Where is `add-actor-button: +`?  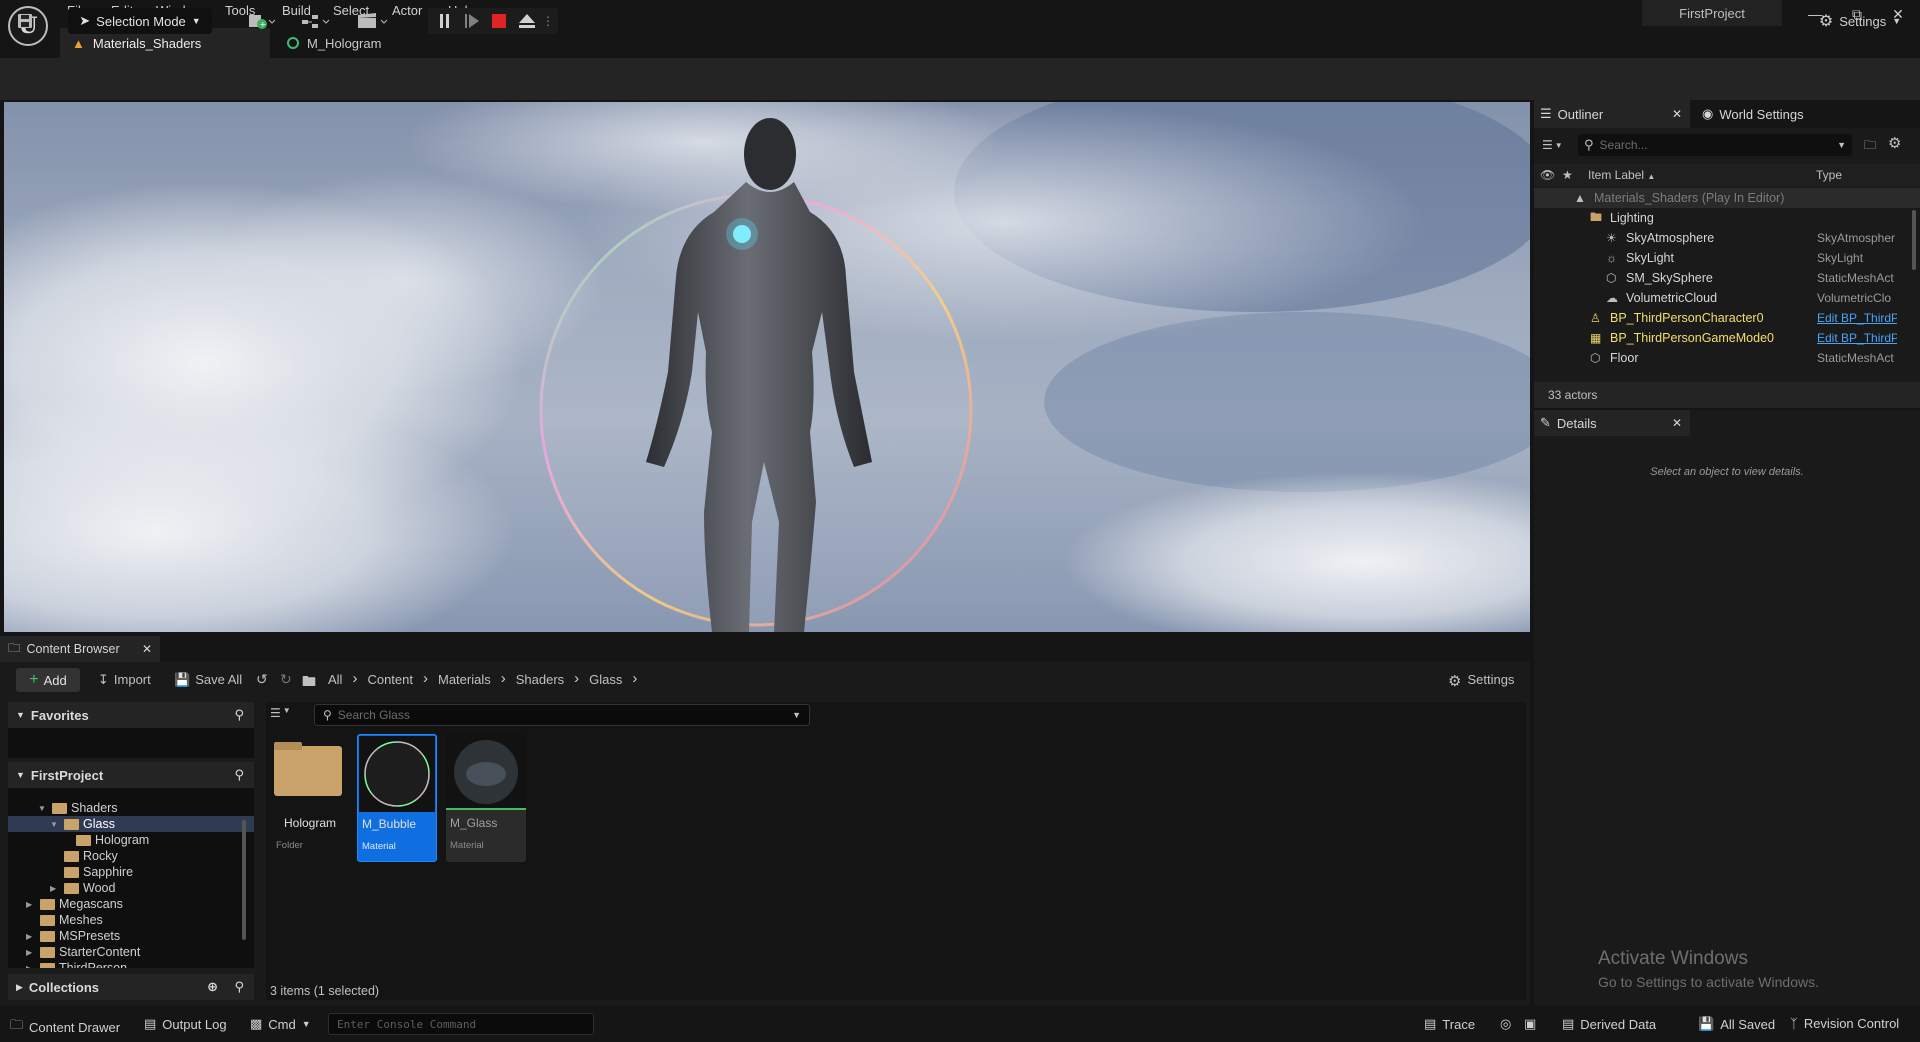
add-actor-button: + is located at coordinates (262, 21).